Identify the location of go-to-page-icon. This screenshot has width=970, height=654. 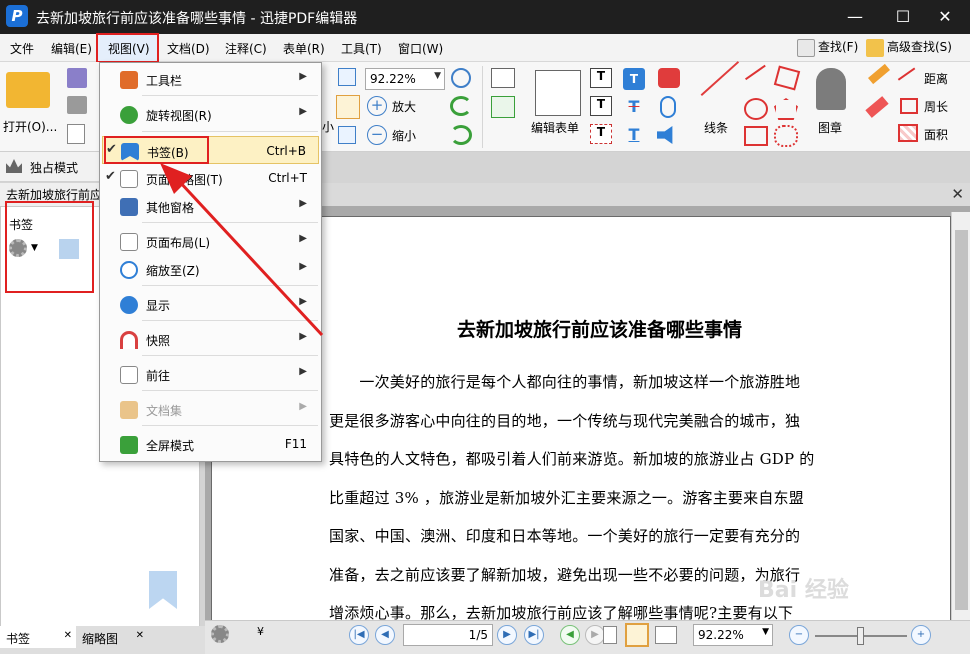
(129, 375).